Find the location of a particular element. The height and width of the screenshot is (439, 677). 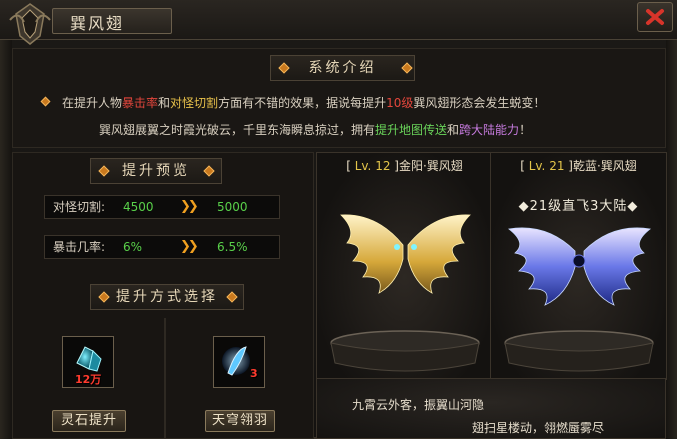

upgrade-method-header: 提升方式选择 is located at coordinates (167, 297).